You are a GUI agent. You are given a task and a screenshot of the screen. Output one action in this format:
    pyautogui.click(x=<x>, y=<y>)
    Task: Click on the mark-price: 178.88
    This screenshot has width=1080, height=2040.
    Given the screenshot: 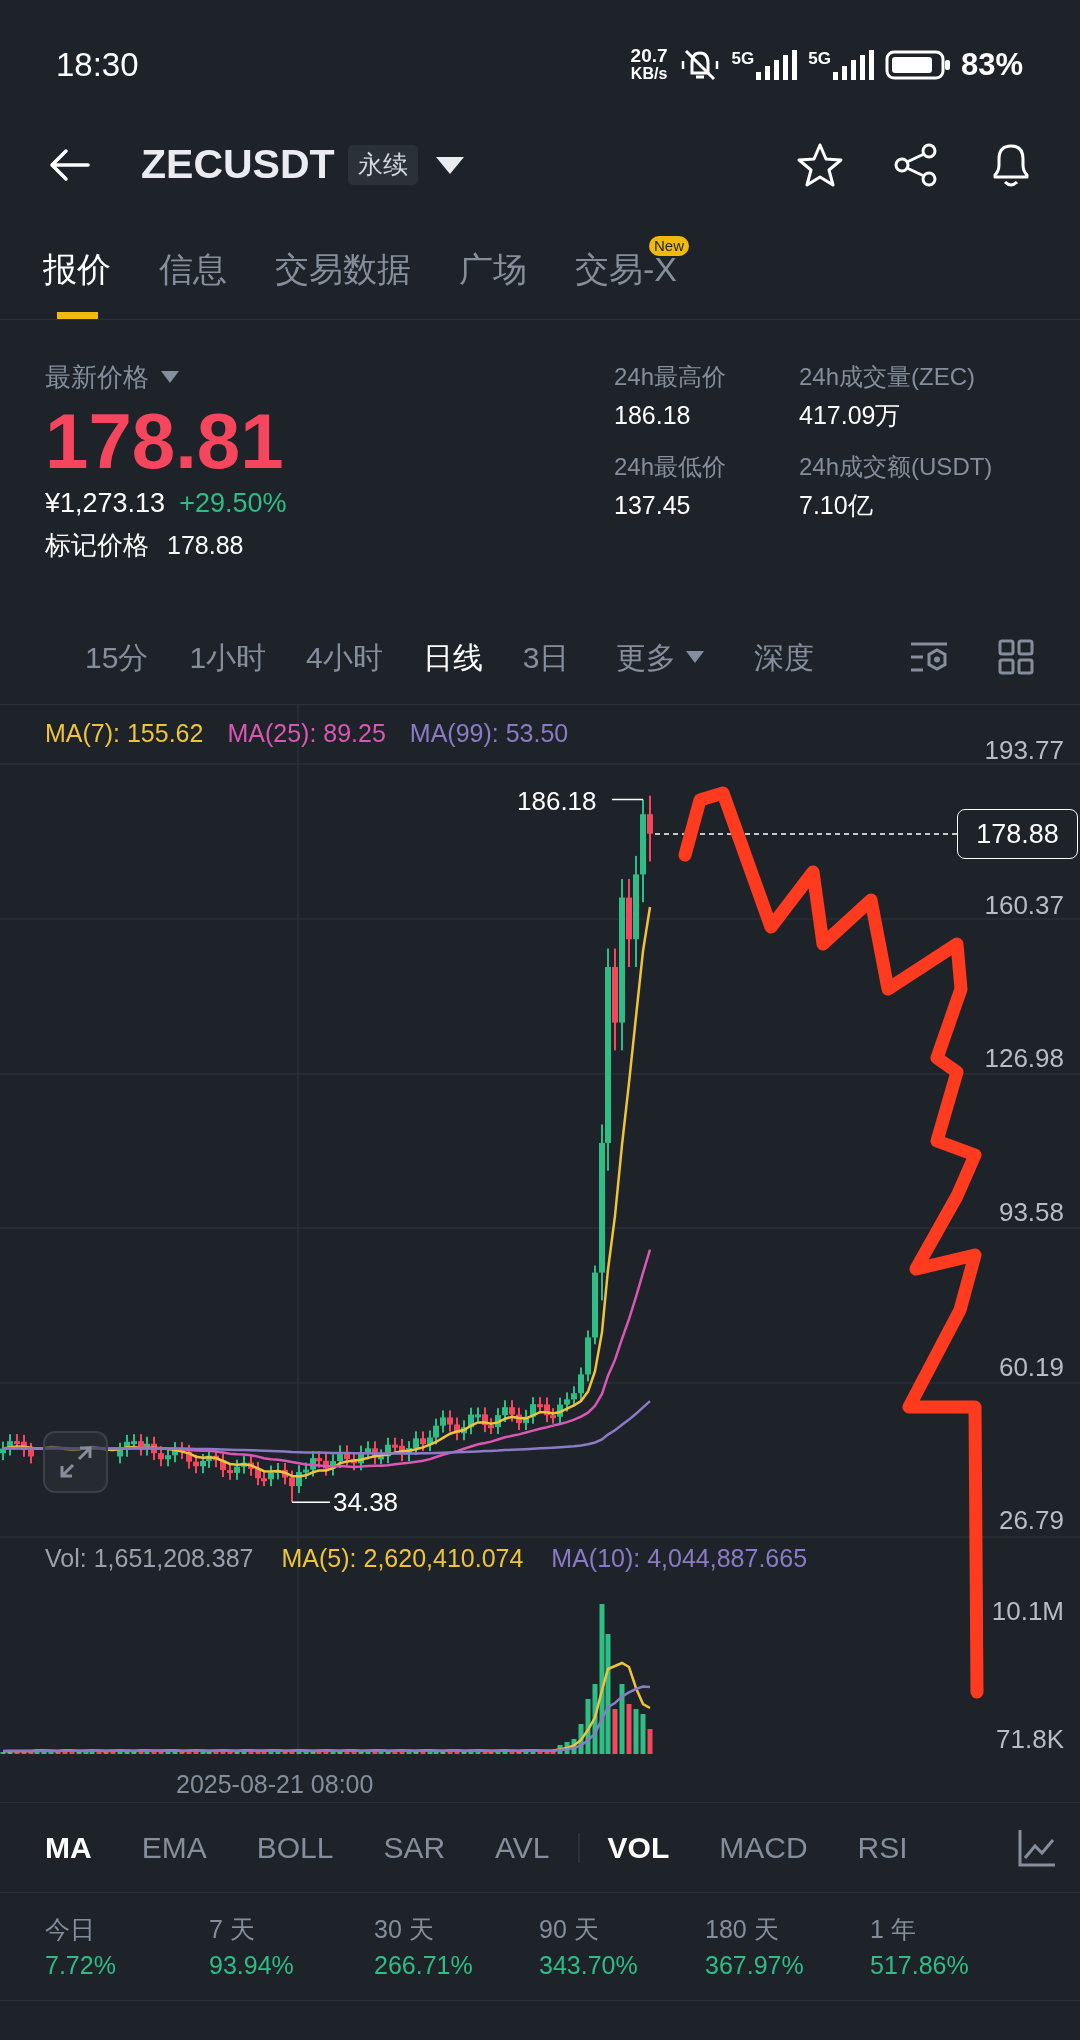 What is the action you would take?
    pyautogui.click(x=205, y=545)
    